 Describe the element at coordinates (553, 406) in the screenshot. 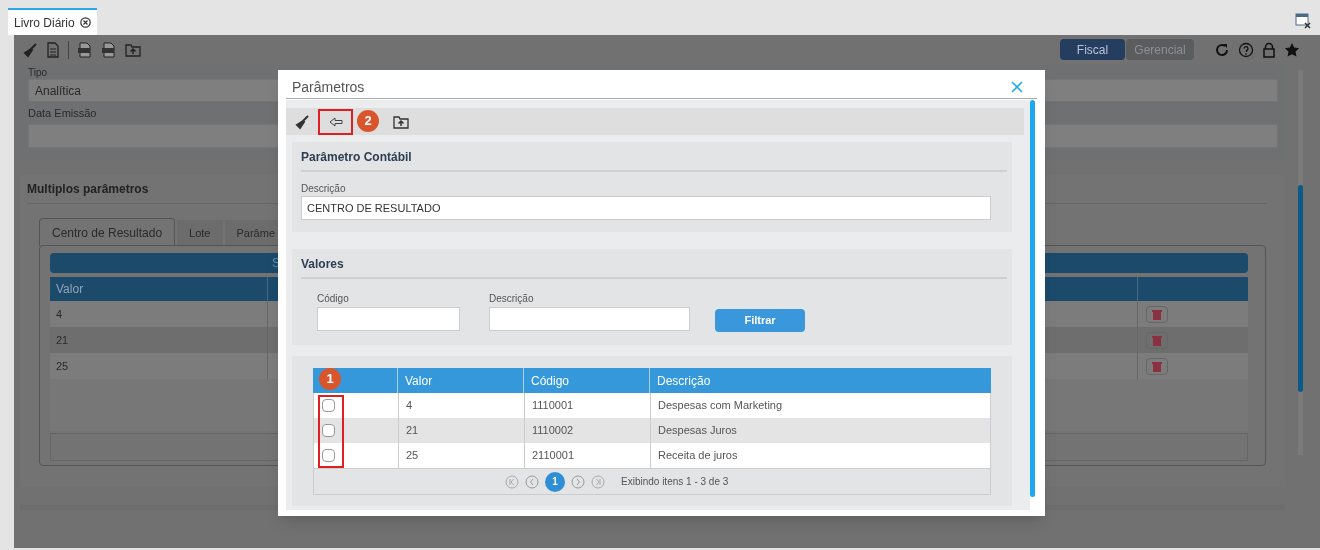

I see `table-cell-text: 1110001` at that location.